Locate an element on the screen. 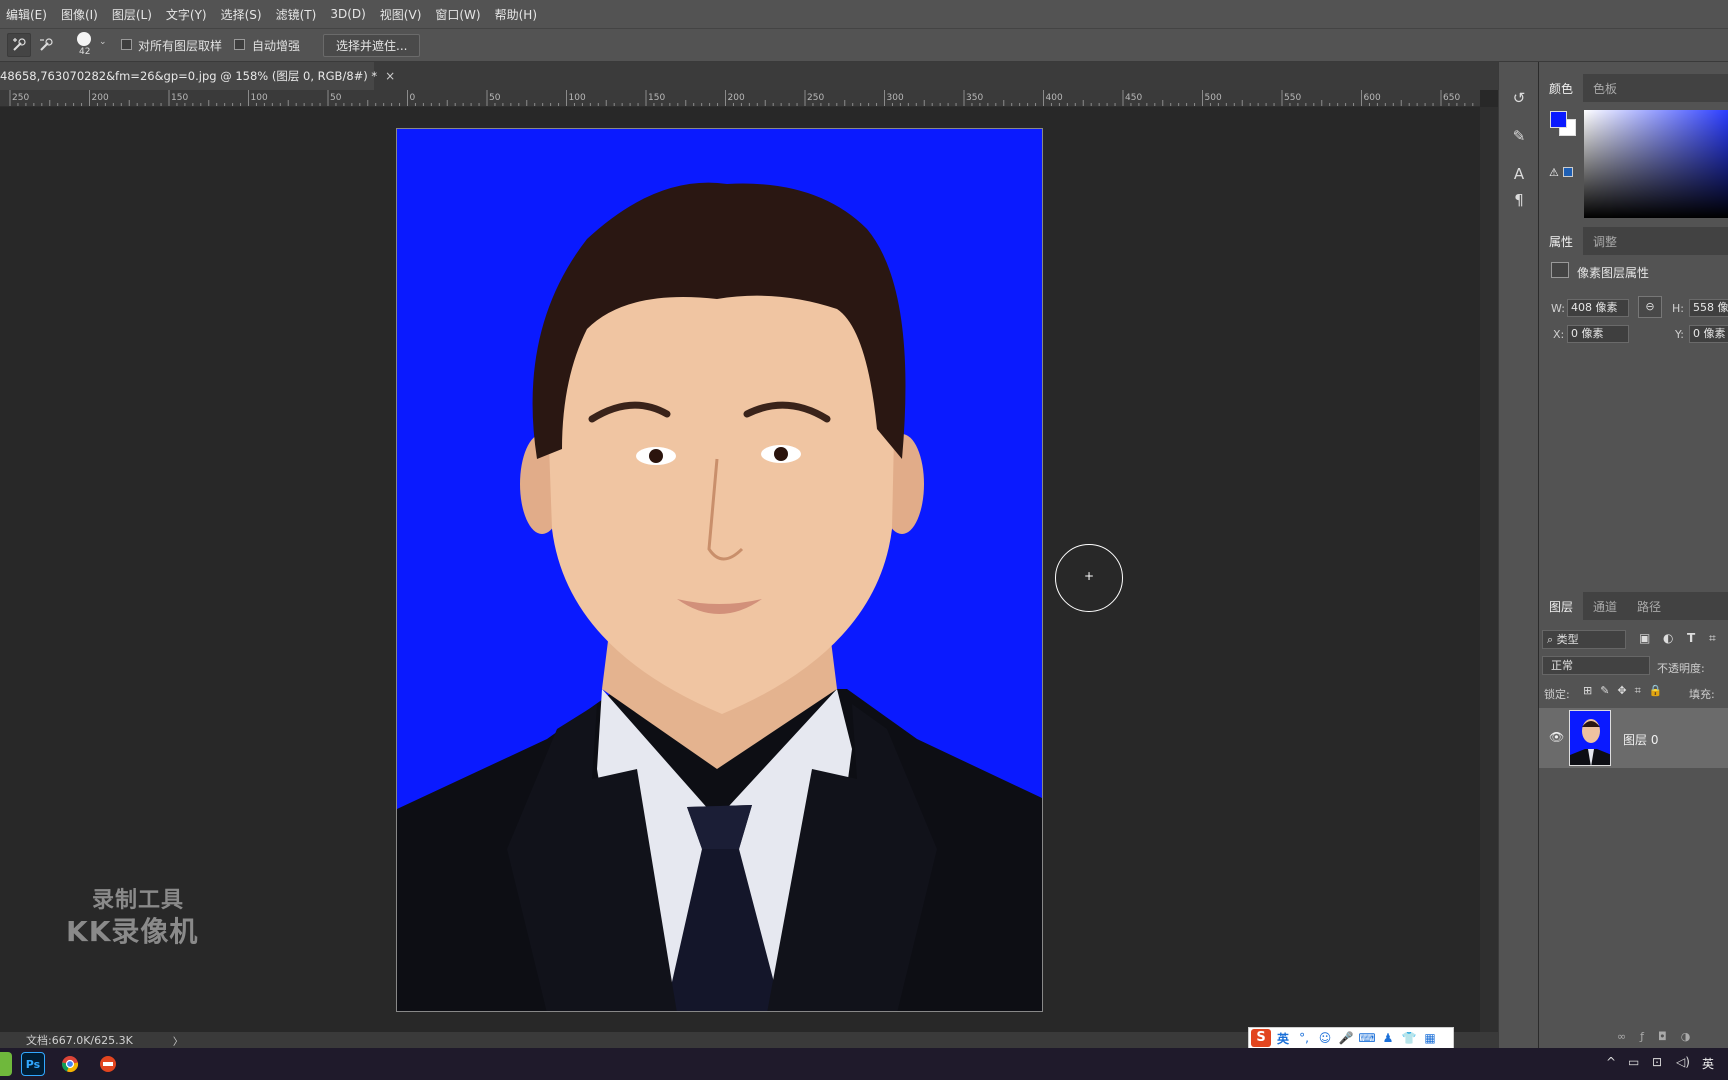  tab-paths: 路径 is located at coordinates (1649, 606).